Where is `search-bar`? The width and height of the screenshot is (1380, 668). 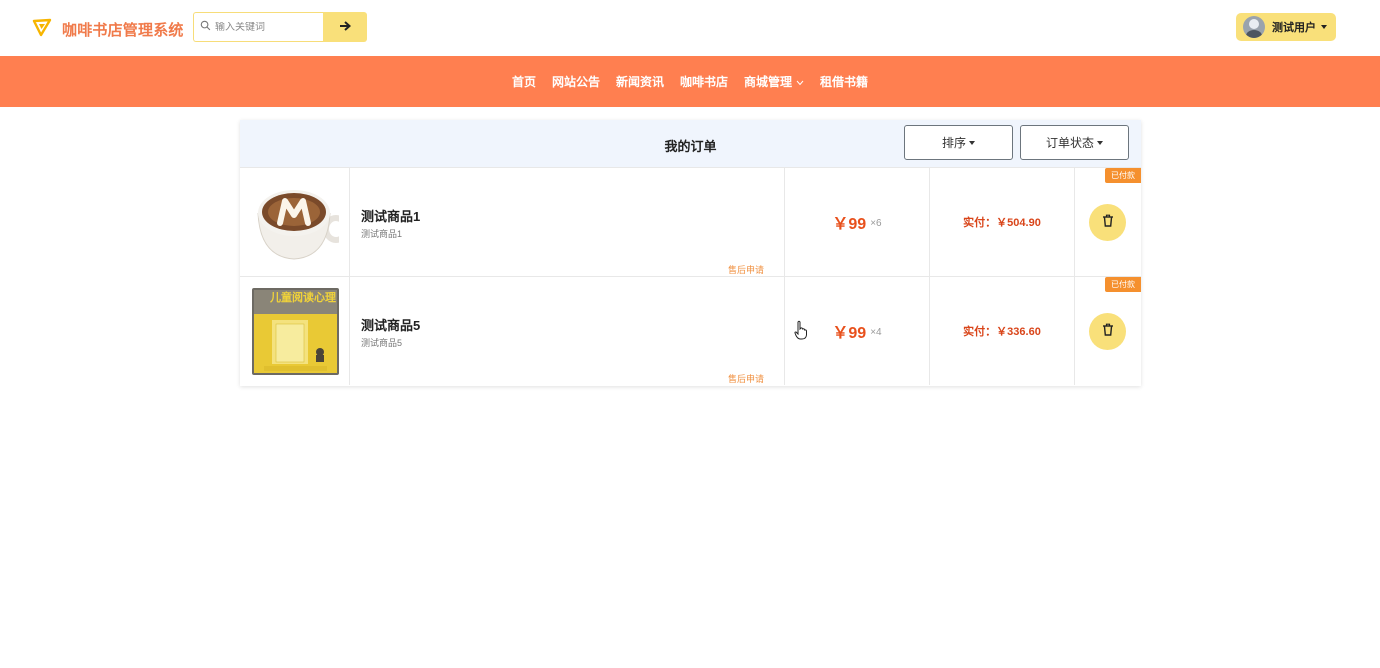
search-bar is located at coordinates (280, 27).